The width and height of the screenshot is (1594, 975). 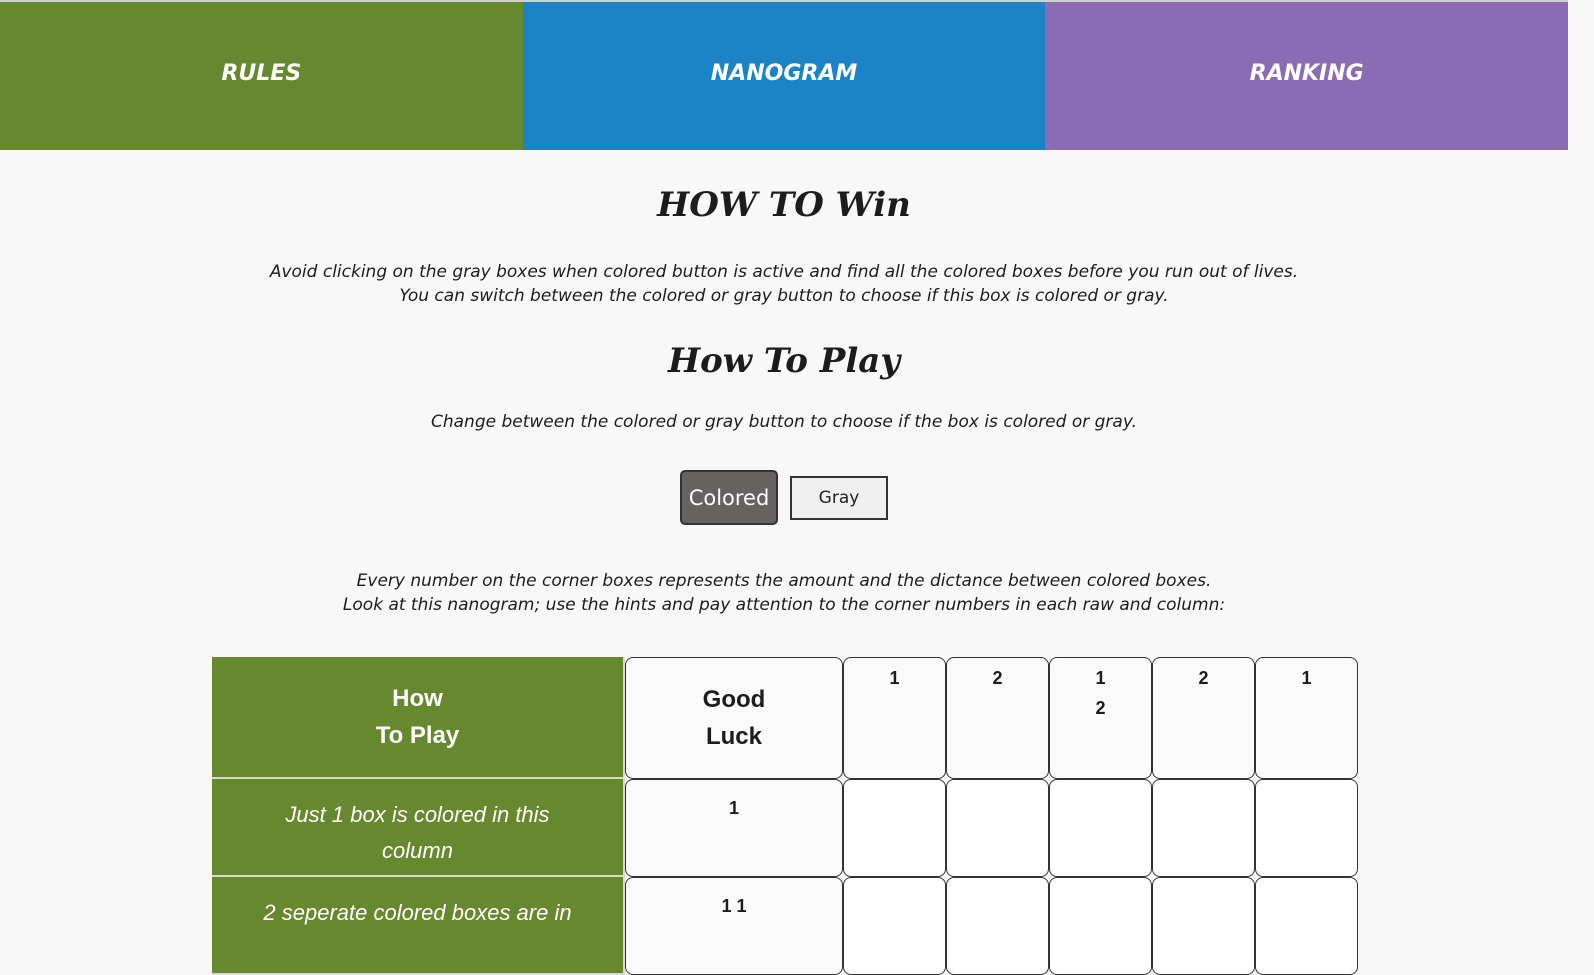 I want to click on column-hint-2-line-1: 2, so click(x=997, y=678).